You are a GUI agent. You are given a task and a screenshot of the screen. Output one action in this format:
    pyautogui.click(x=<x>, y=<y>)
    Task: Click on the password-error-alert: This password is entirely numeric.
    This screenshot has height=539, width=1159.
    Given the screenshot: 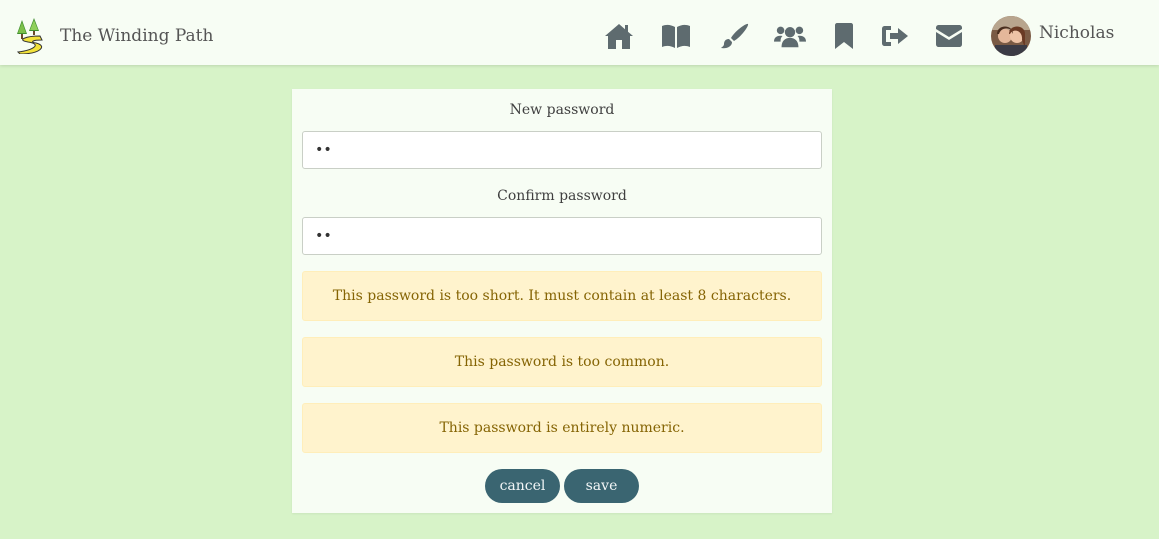 What is the action you would take?
    pyautogui.click(x=562, y=428)
    